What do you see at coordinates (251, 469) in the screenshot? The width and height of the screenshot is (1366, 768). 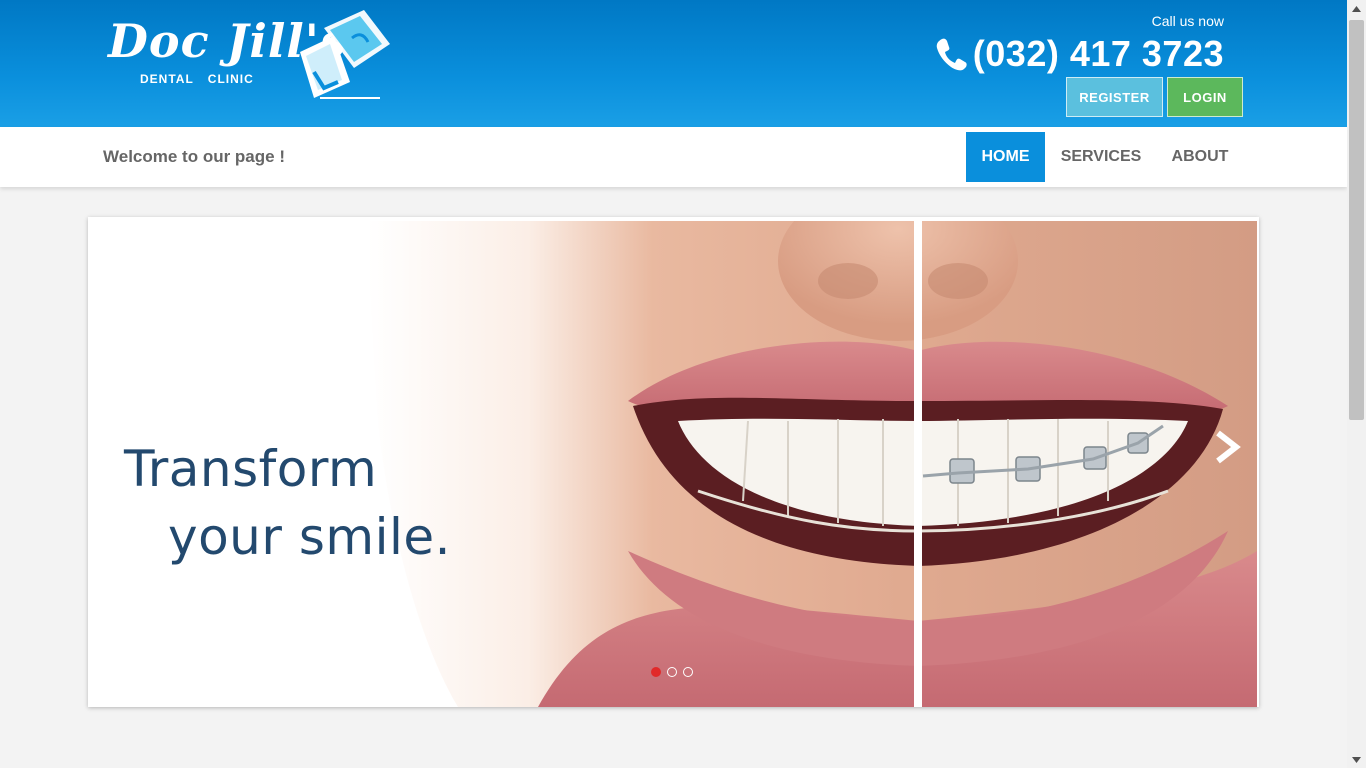 I see `headline-line-1: Transform` at bounding box center [251, 469].